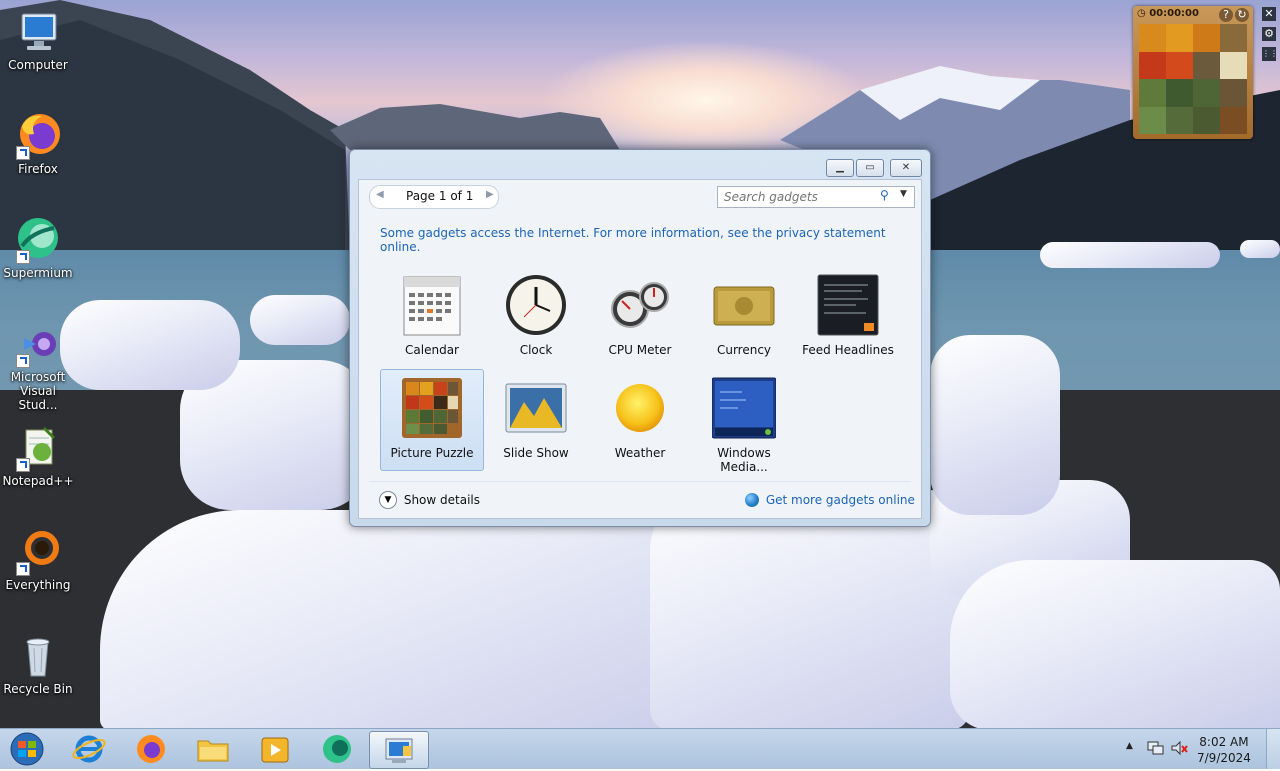 The image size is (1280, 771). What do you see at coordinates (1270, 54) in the screenshot?
I see `drag-handle-icon: ⋮⋮` at bounding box center [1270, 54].